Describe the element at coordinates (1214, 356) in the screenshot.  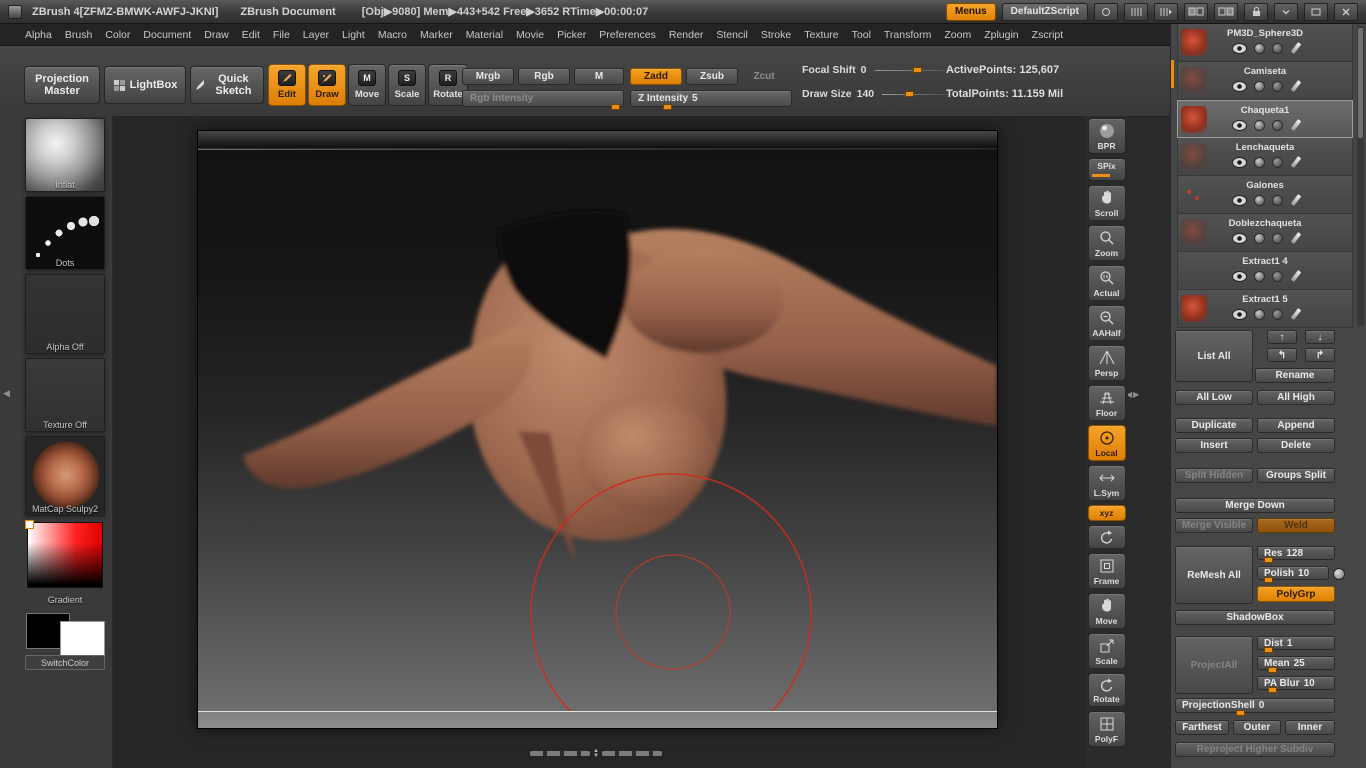
I see `list-all-button: List All` at that location.